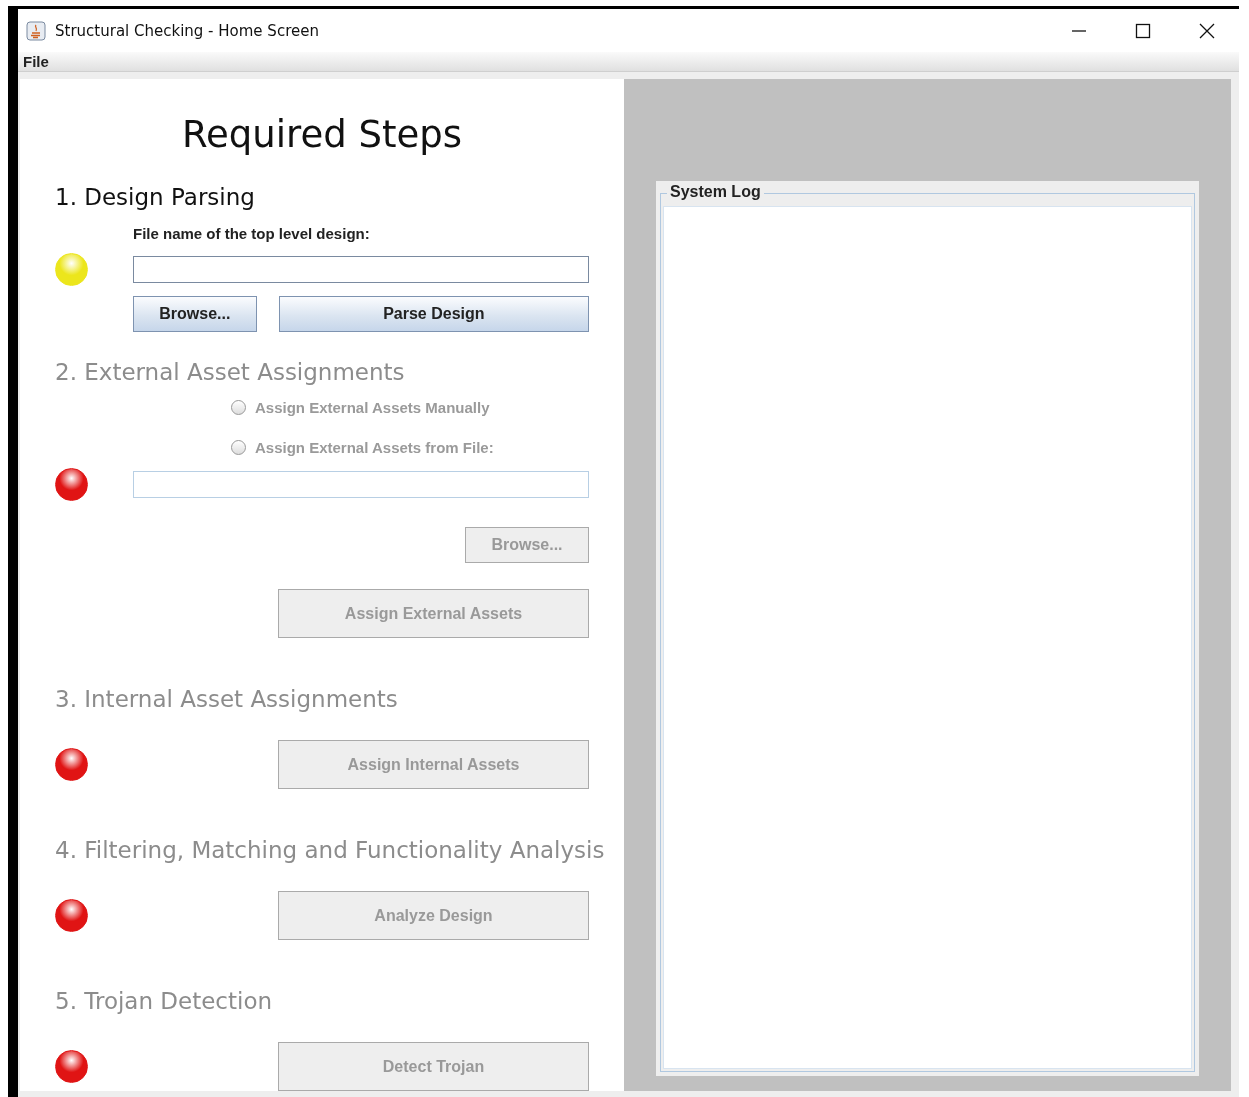 The image size is (1249, 1097). Describe the element at coordinates (322, 135) in the screenshot. I see `panel-heading: Required Steps` at that location.